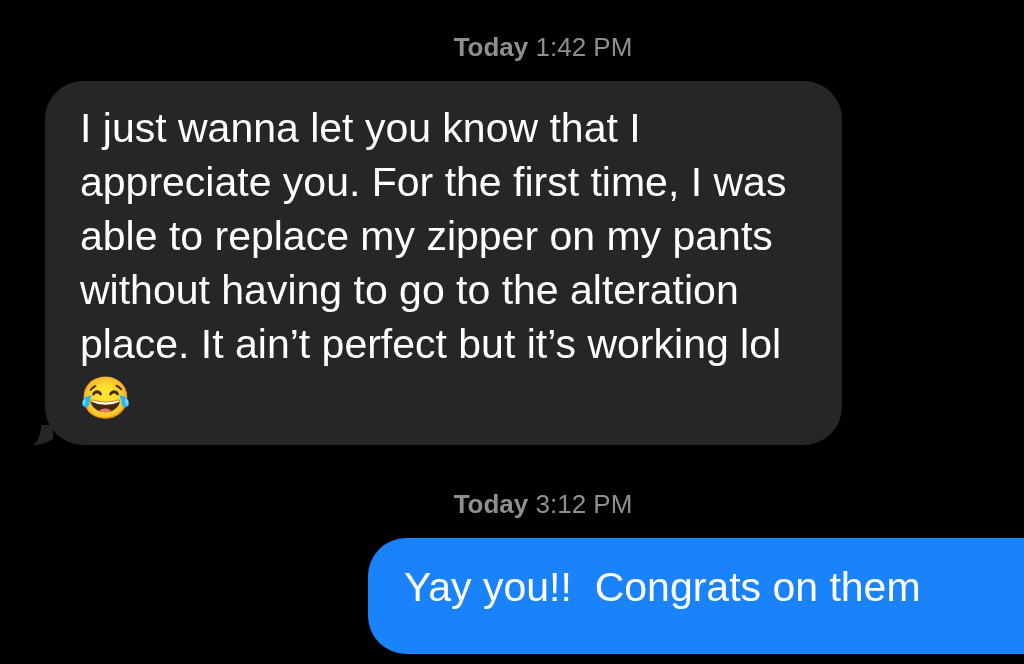  What do you see at coordinates (543, 504) in the screenshot?
I see `timestamp: Today 3:12 PM` at bounding box center [543, 504].